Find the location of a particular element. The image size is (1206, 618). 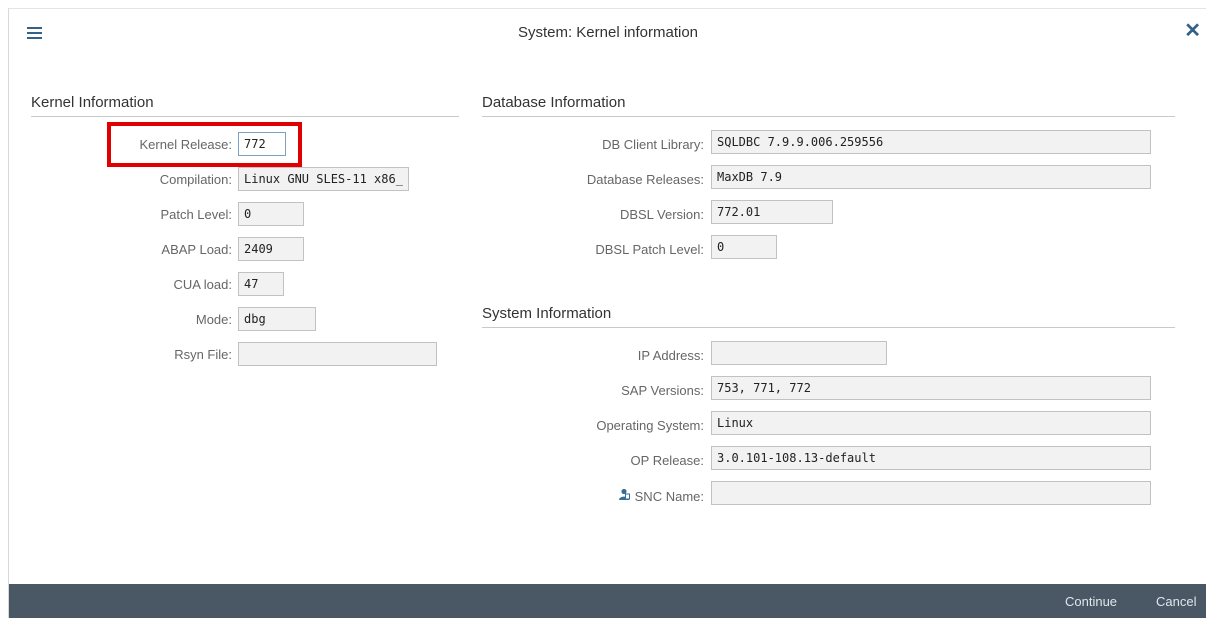

dbsl-version-field: 772.01 is located at coordinates (772, 212).